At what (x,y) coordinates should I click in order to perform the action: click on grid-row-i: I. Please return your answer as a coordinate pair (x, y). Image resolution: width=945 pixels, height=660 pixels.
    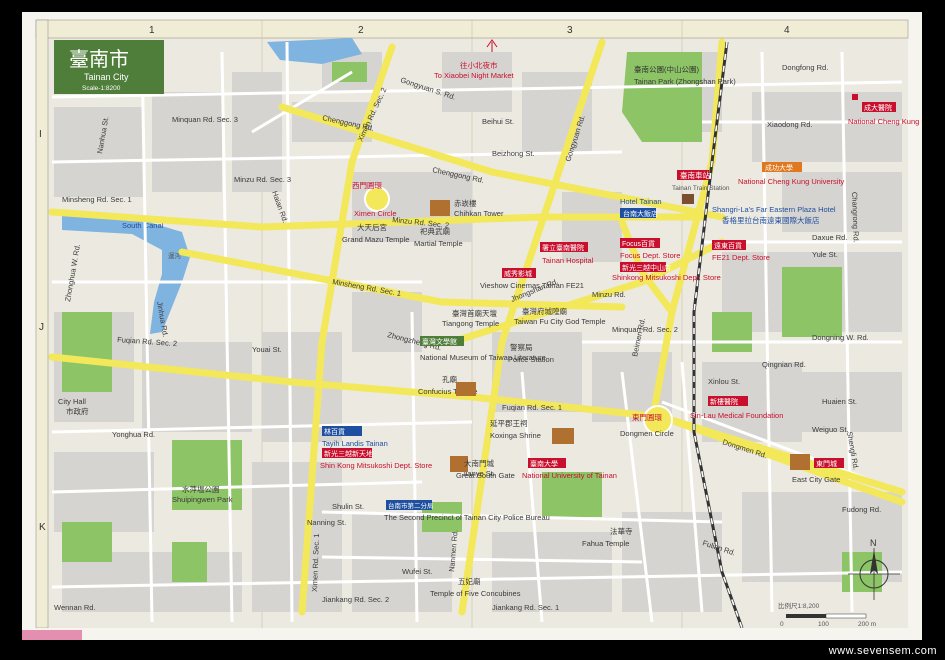
    Looking at the image, I should click on (40, 134).